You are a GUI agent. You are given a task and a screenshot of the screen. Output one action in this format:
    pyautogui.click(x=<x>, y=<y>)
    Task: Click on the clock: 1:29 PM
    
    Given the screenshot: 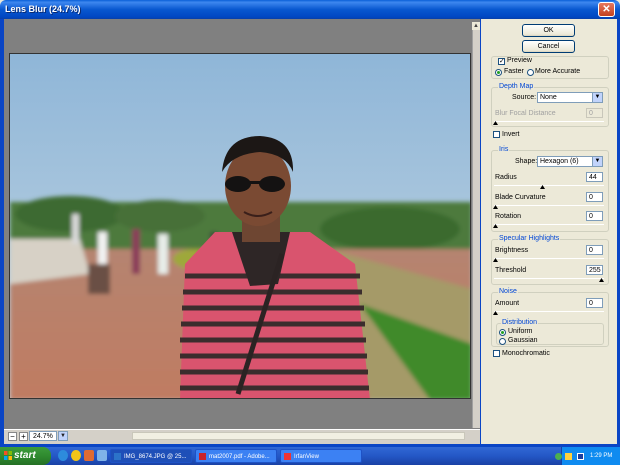 What is the action you would take?
    pyautogui.click(x=601, y=456)
    